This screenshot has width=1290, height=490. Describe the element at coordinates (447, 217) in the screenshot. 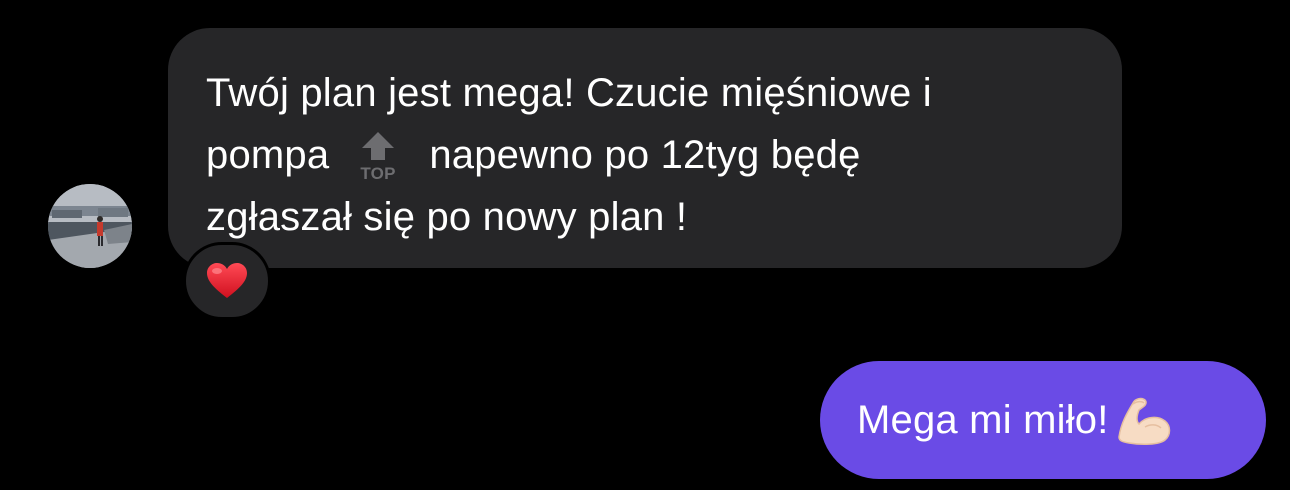

I see `message-line: zgłaszał się po nowy plan !` at that location.